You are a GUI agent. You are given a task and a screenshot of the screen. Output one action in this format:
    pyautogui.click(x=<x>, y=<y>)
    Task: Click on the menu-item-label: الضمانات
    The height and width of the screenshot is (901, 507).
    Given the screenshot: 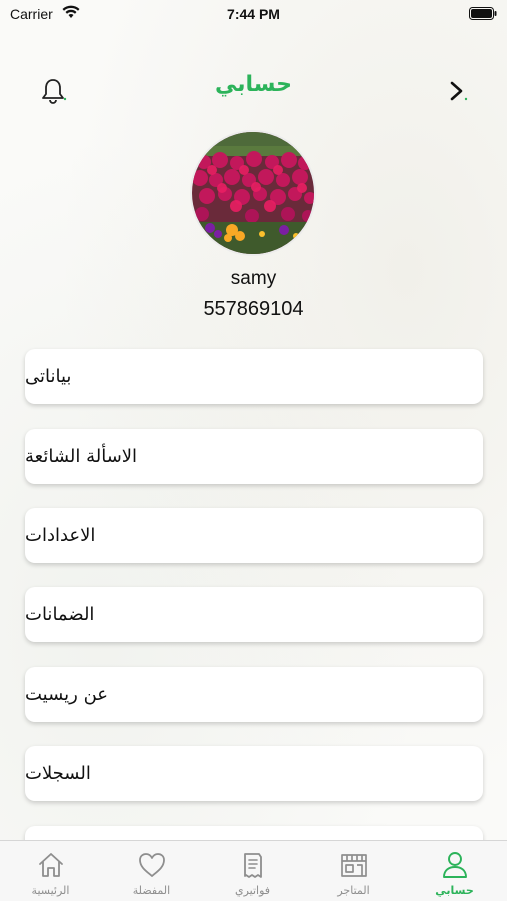 What is the action you would take?
    pyautogui.click(x=60, y=614)
    